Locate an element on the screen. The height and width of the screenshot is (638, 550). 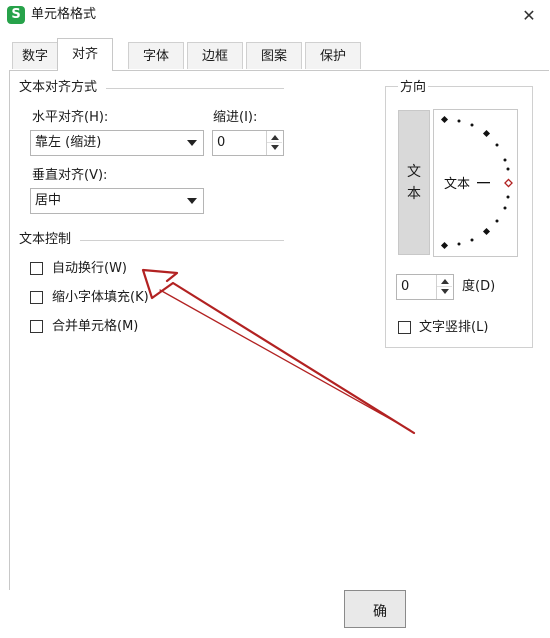
annotation-arrow-outline is located at coordinates (278, 351).